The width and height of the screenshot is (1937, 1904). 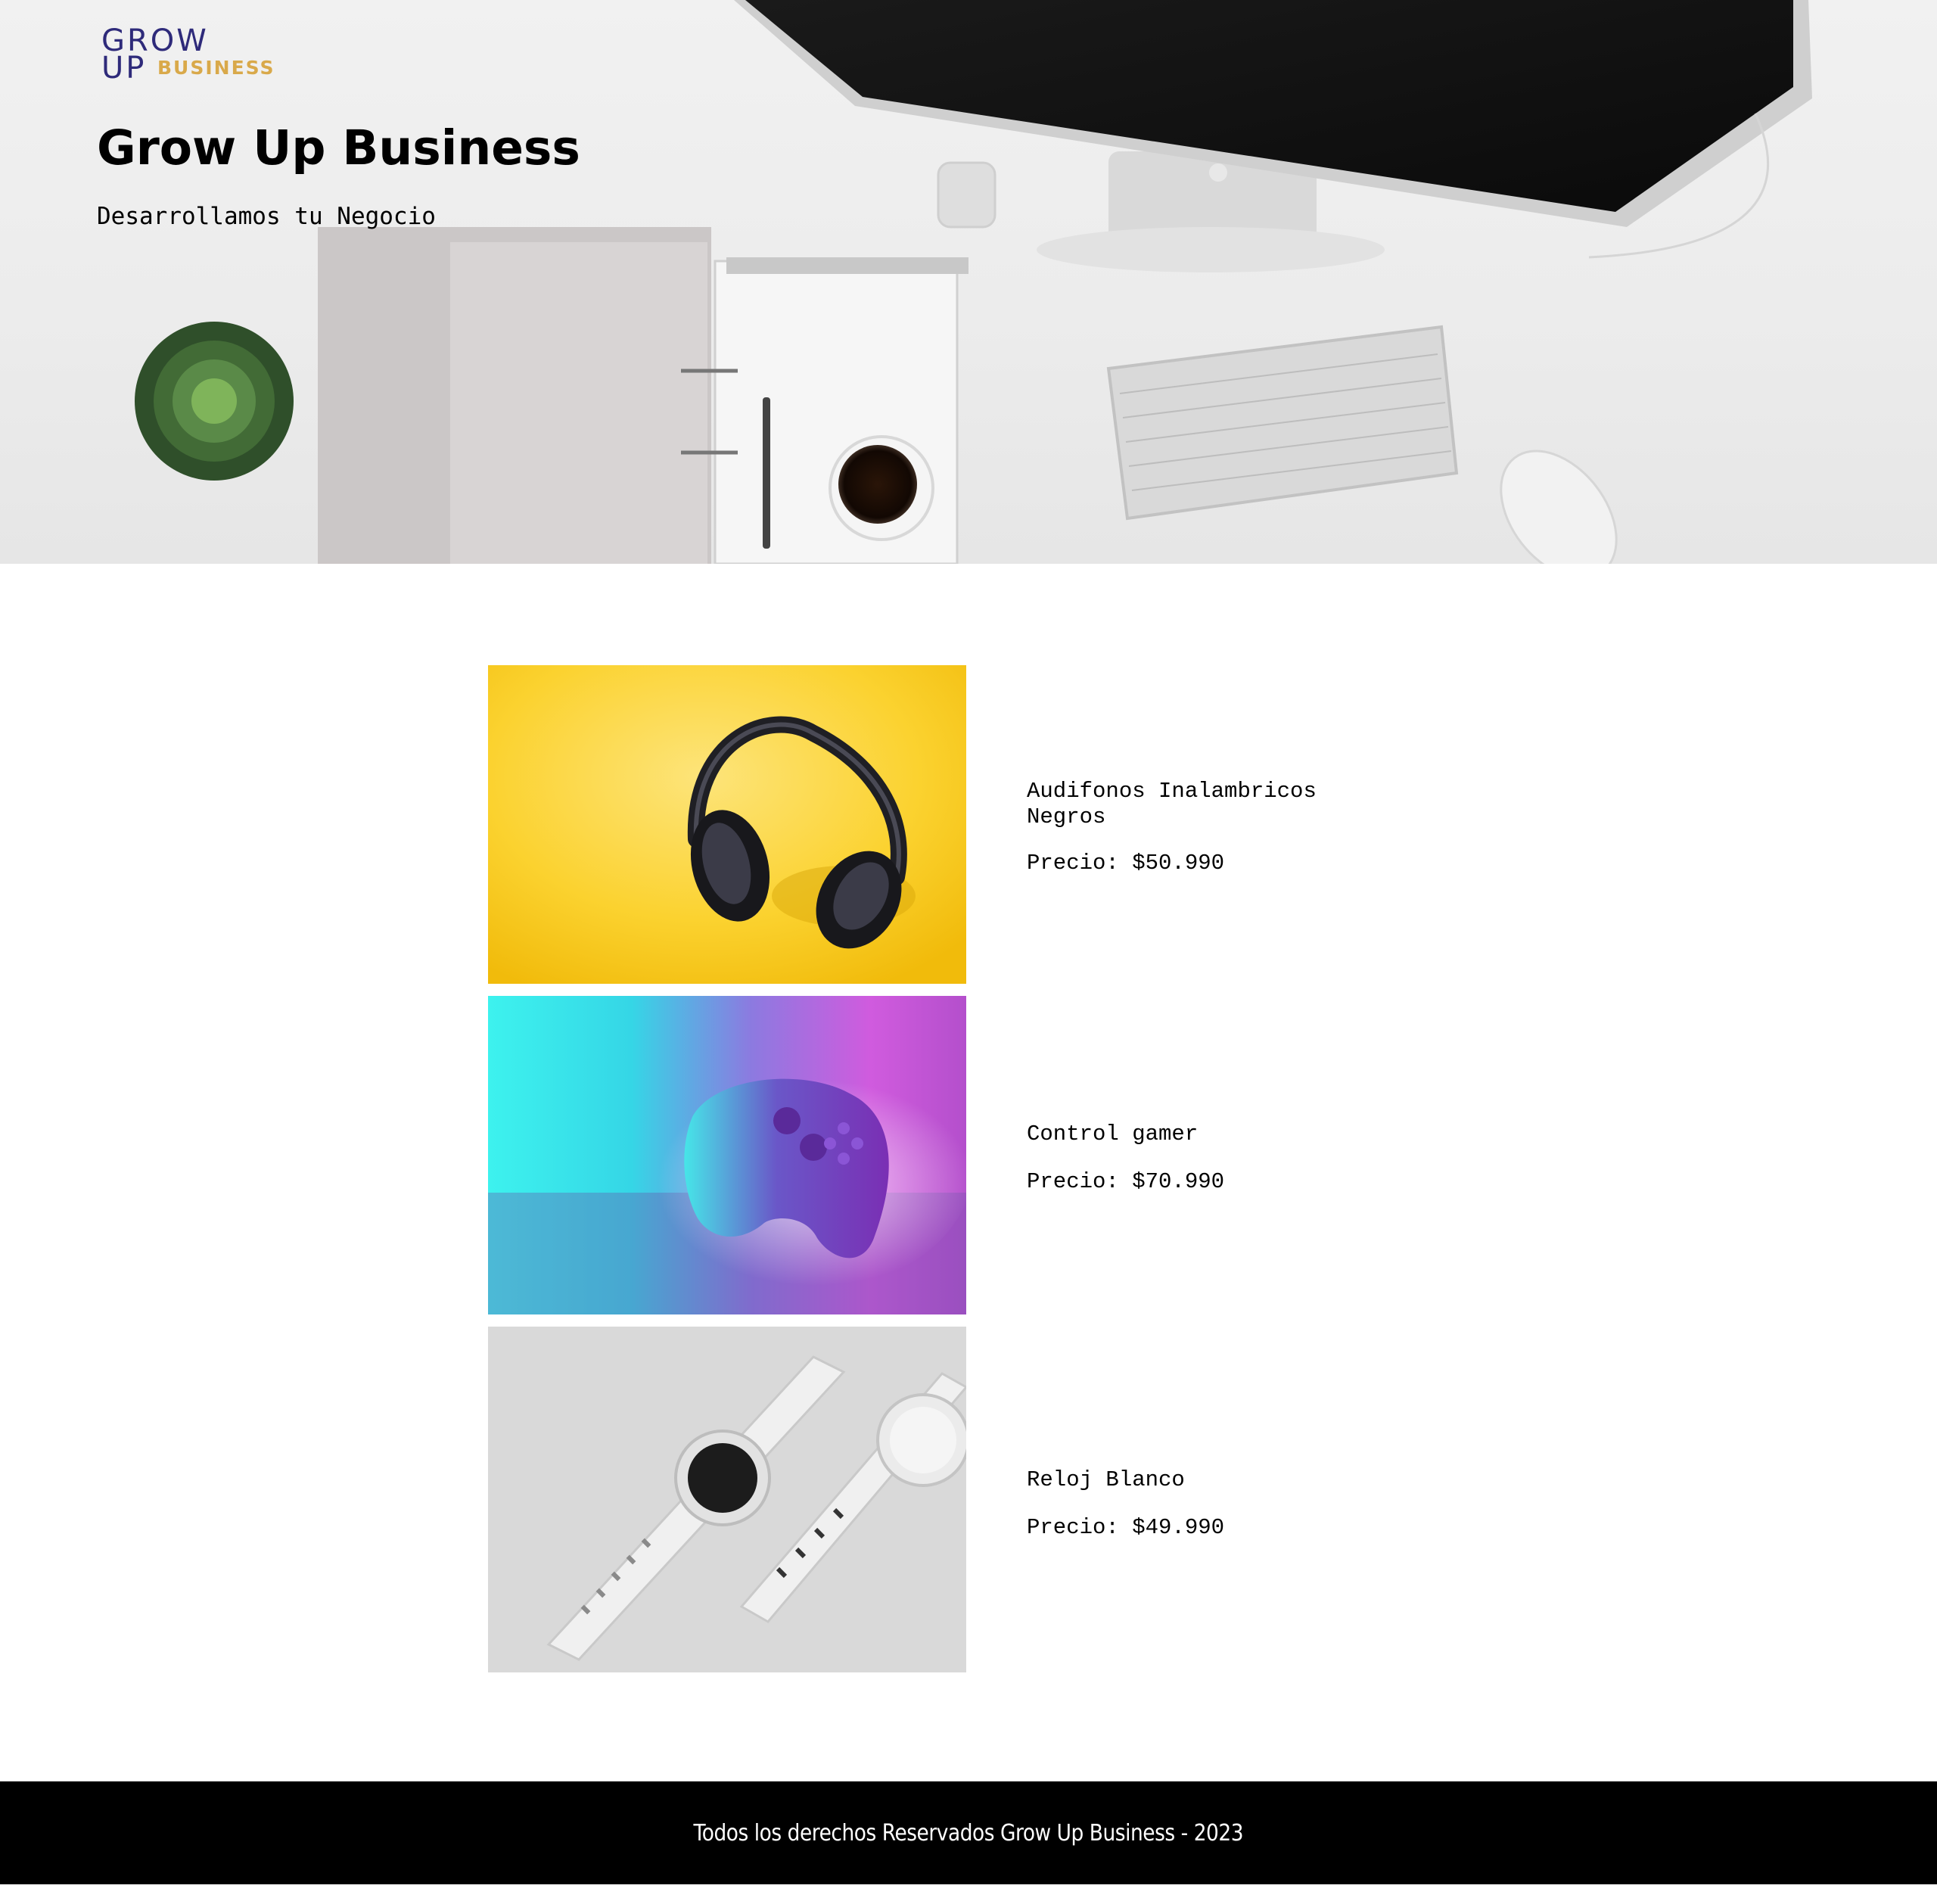 I want to click on headphones-image, so click(x=727, y=824).